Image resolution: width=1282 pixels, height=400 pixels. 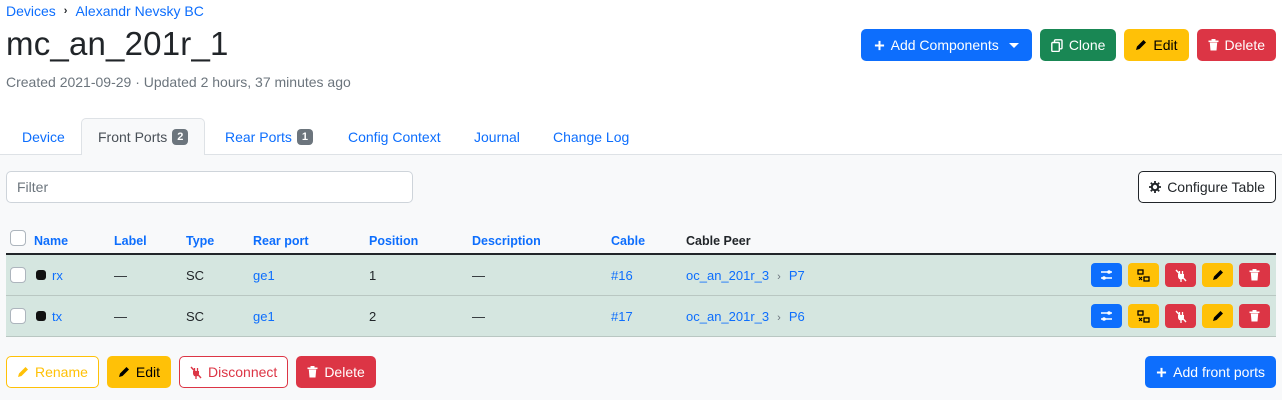 What do you see at coordinates (305, 136) in the screenshot?
I see `rear-ports-count-badge: 1` at bounding box center [305, 136].